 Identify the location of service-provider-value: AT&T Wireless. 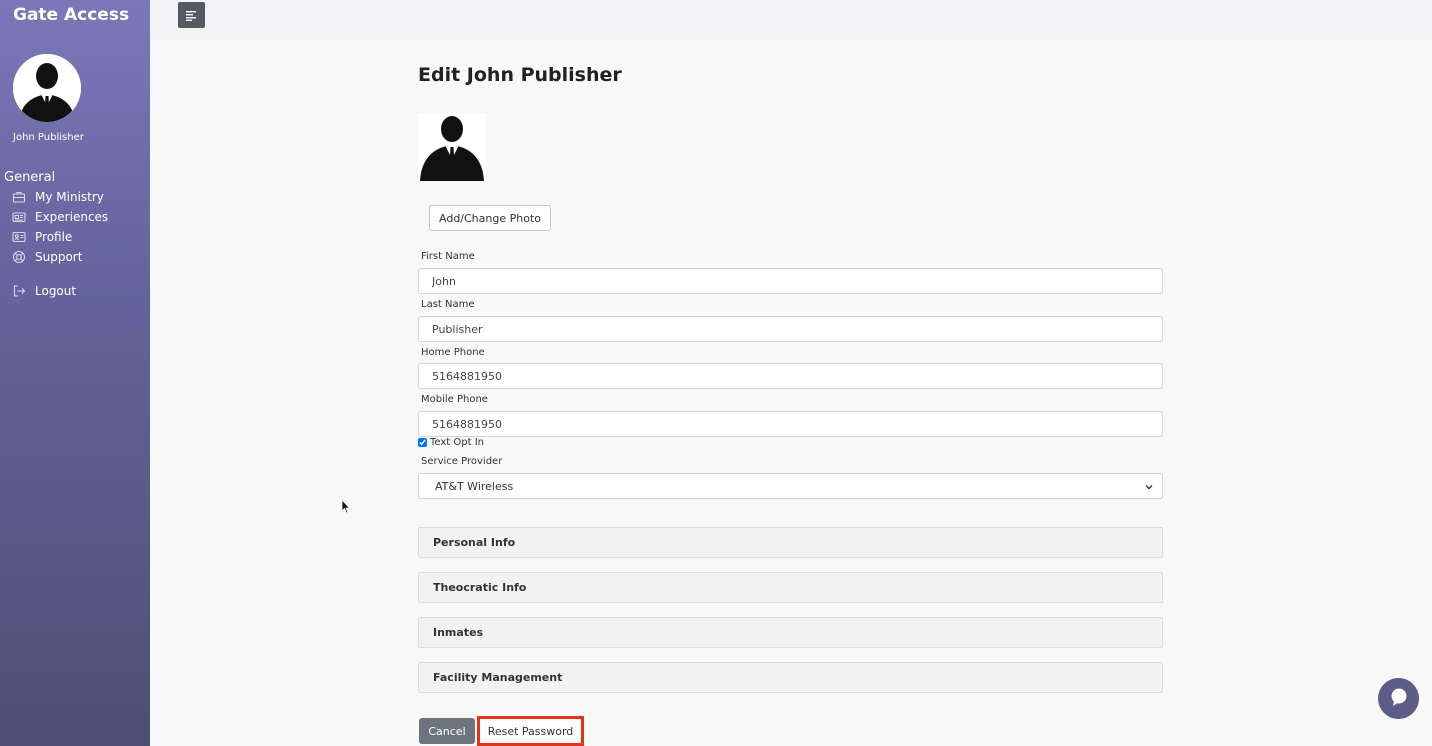
(474, 486).